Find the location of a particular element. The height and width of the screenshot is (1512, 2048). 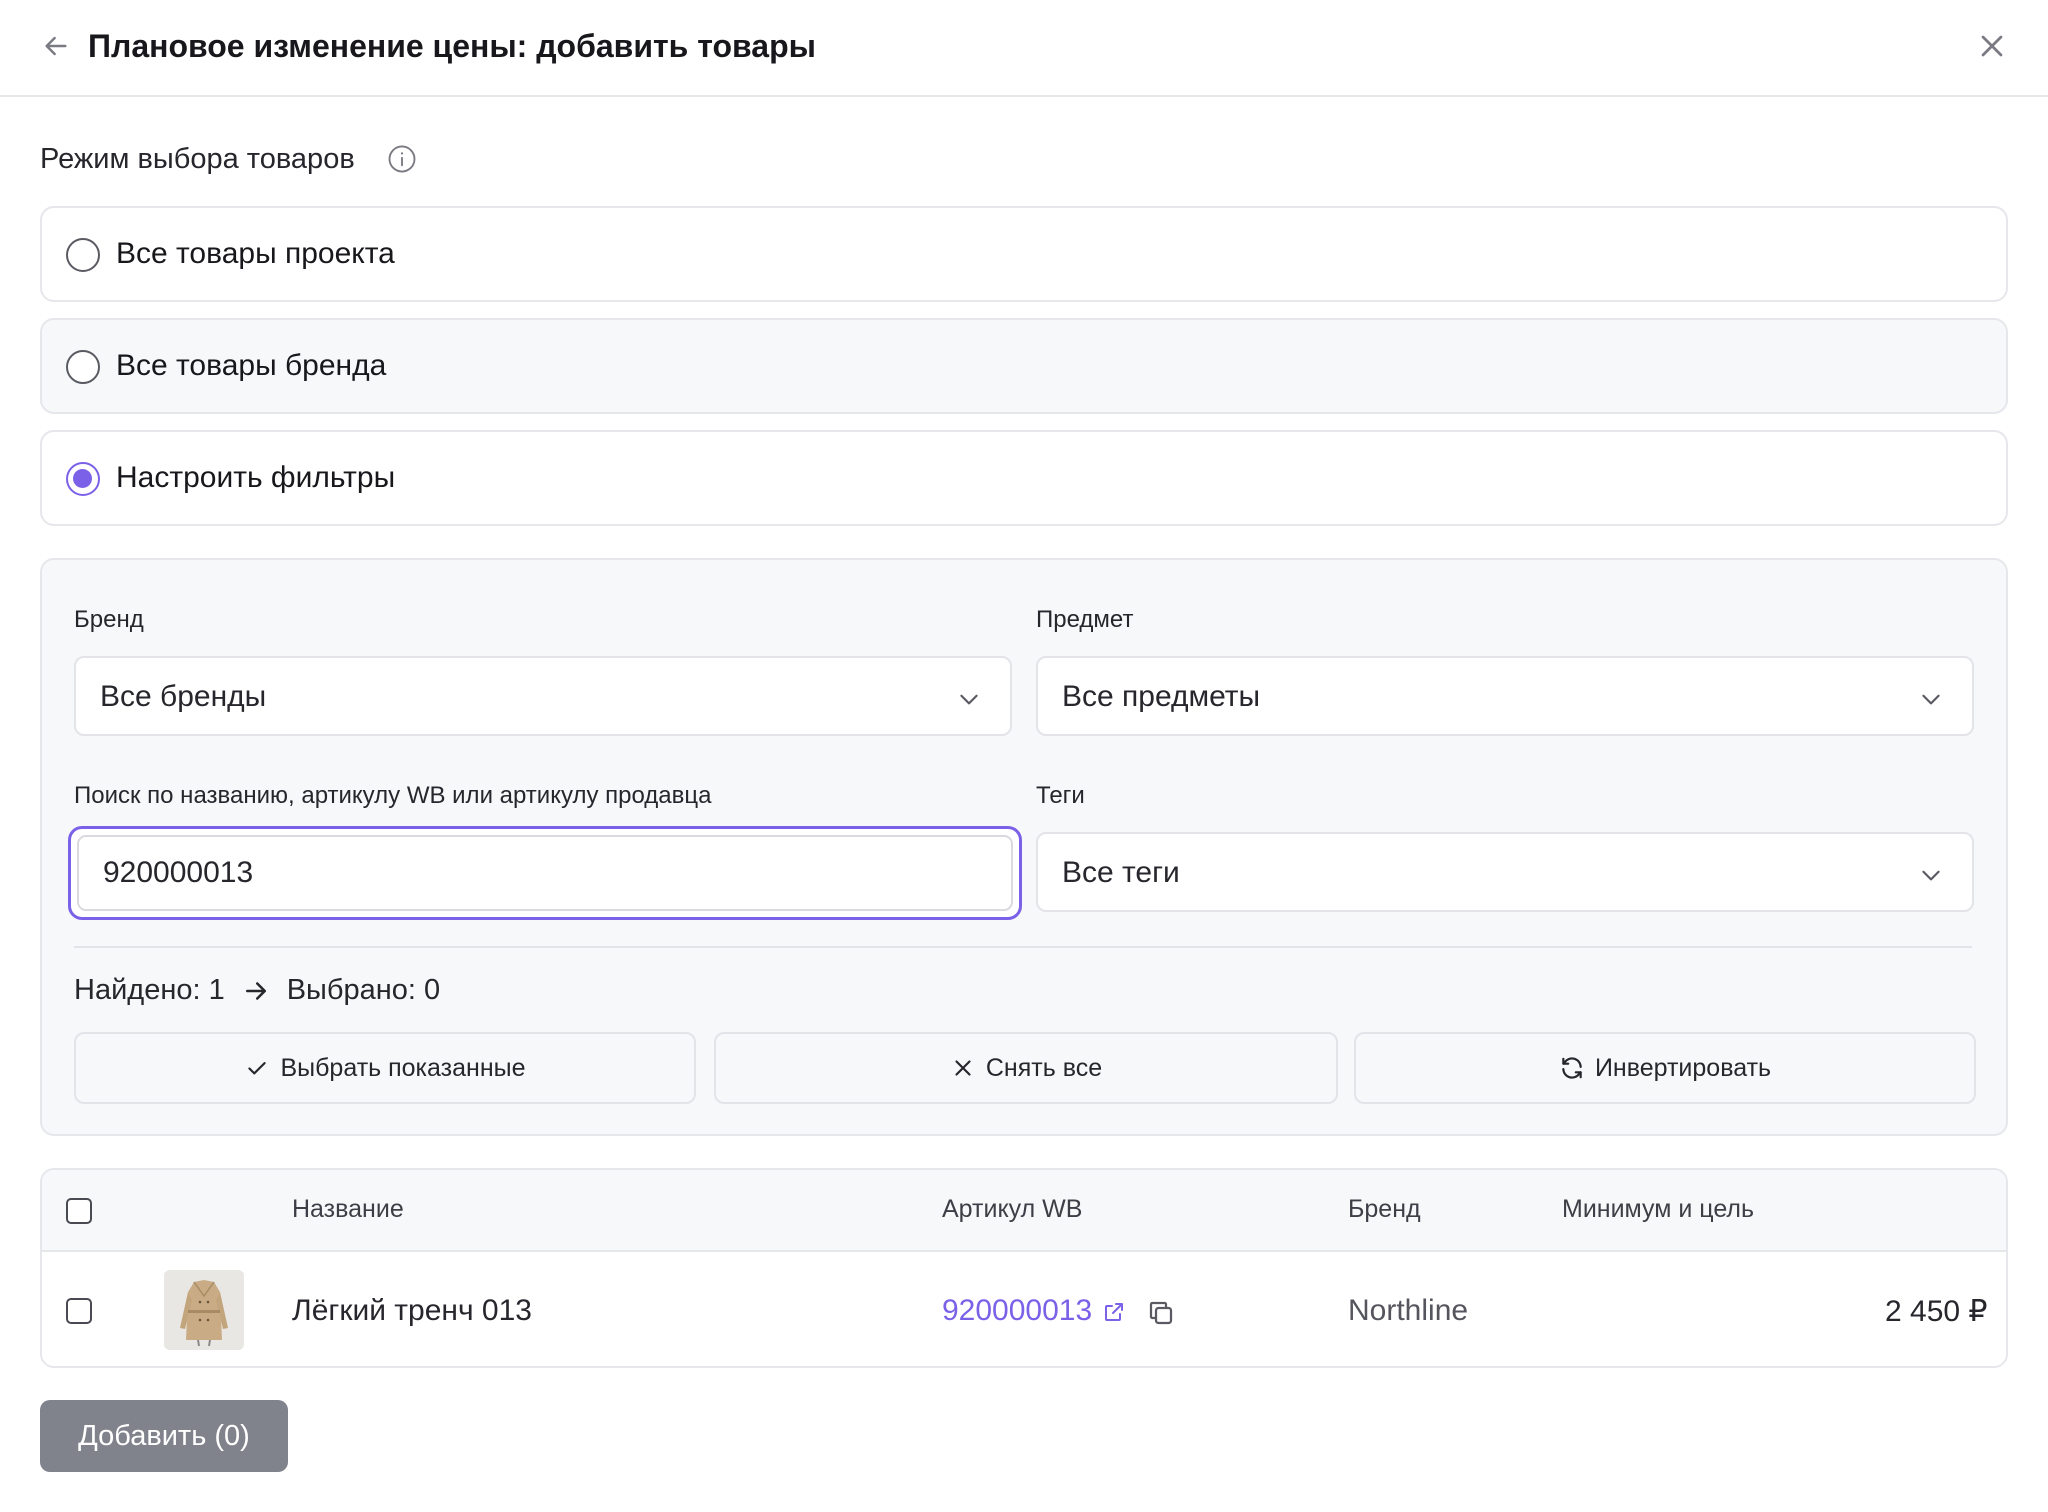

select-shown-button: Выбрать показанные is located at coordinates (385, 1068).